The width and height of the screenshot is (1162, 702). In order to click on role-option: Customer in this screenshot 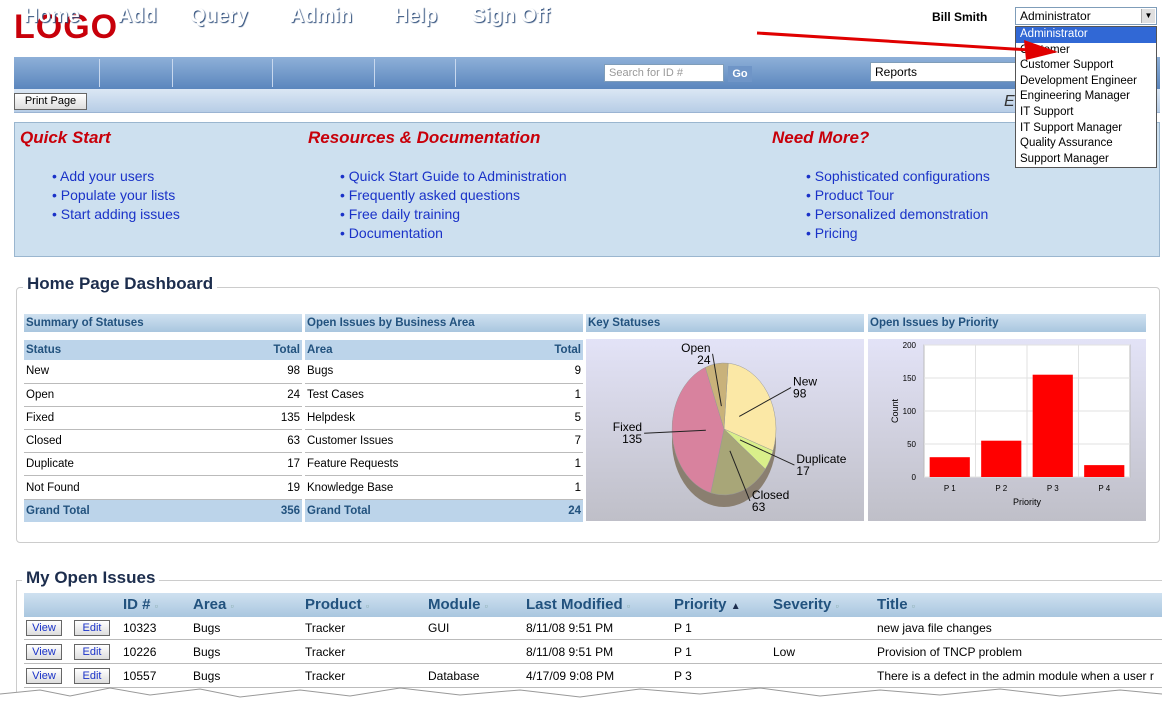, I will do `click(1086, 51)`.